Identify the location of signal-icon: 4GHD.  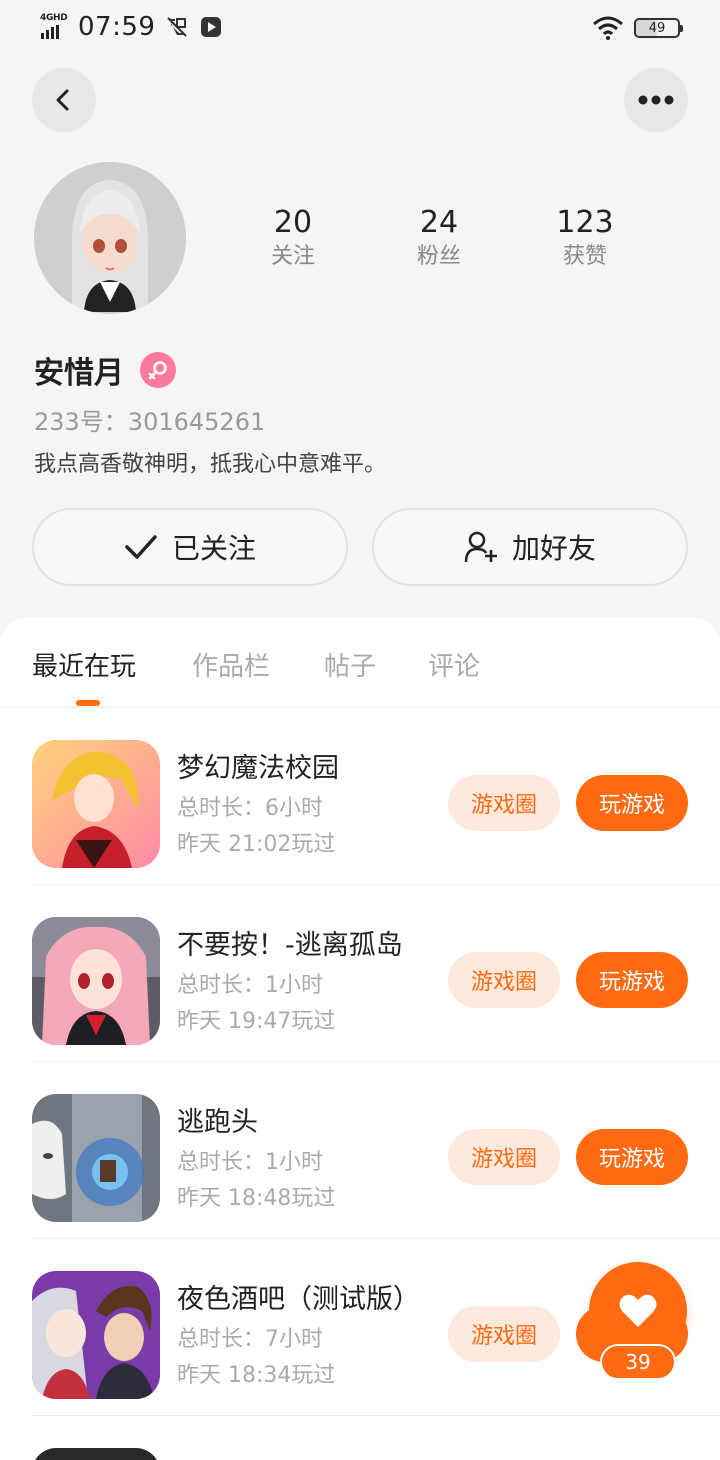
(56, 27).